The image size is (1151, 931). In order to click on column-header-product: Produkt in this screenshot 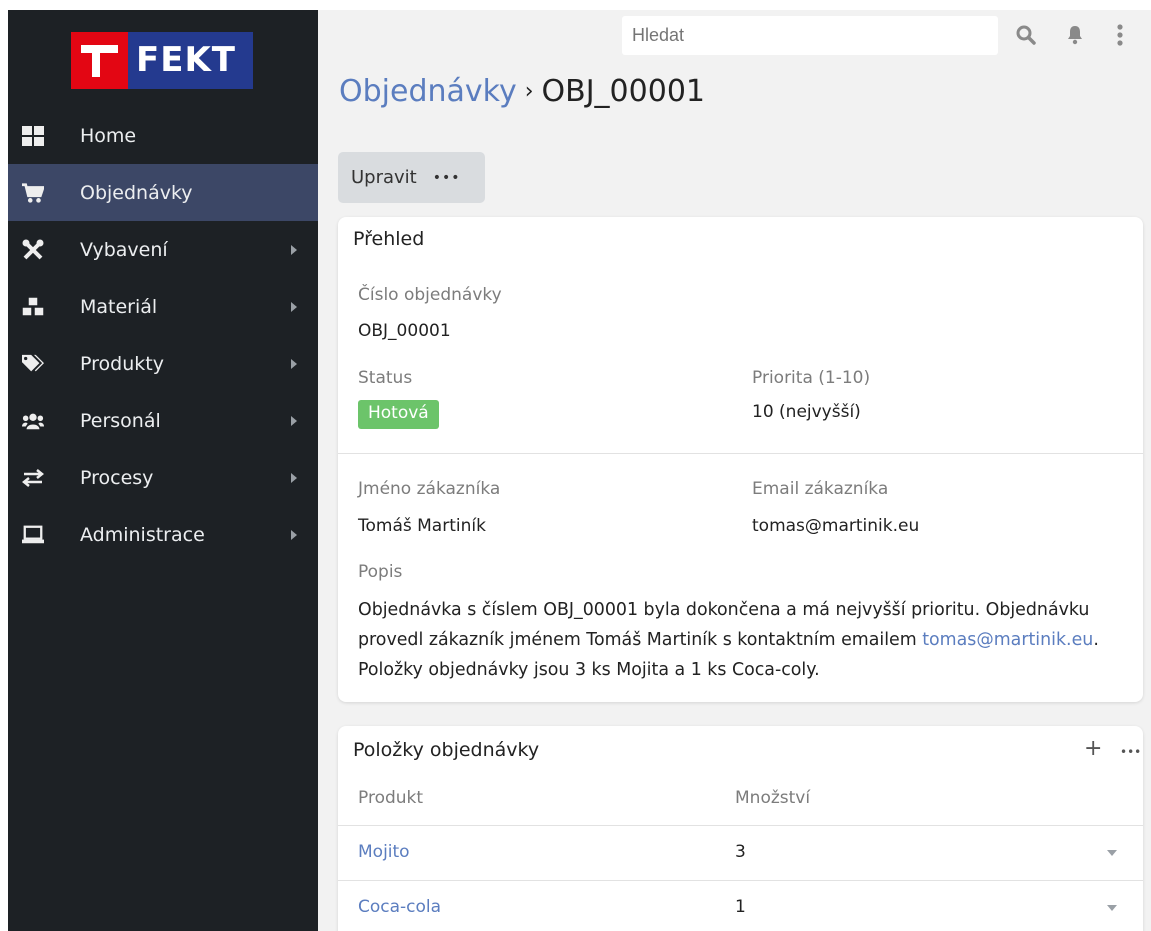, I will do `click(391, 798)`.